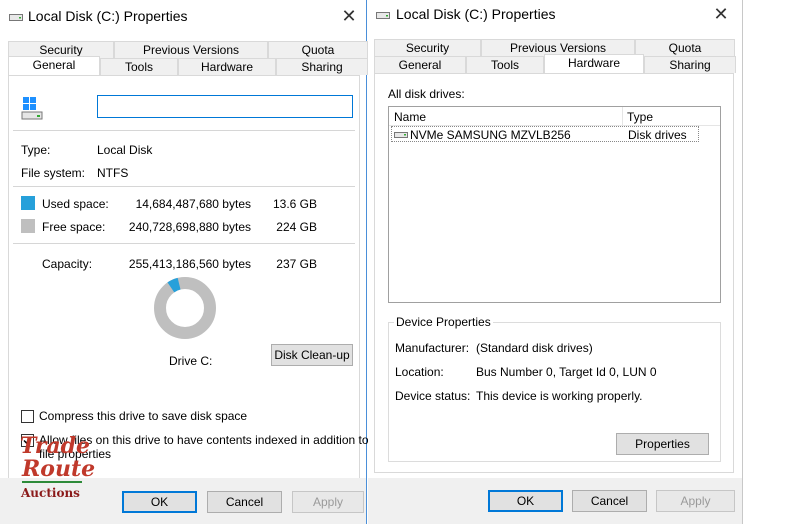 This screenshot has height=524, width=800. Describe the element at coordinates (53, 173) in the screenshot. I see `file-system-label: File system:` at that location.